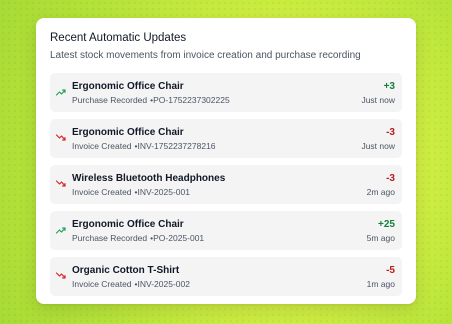  What do you see at coordinates (386, 224) in the screenshot?
I see `stock-delta: +25` at bounding box center [386, 224].